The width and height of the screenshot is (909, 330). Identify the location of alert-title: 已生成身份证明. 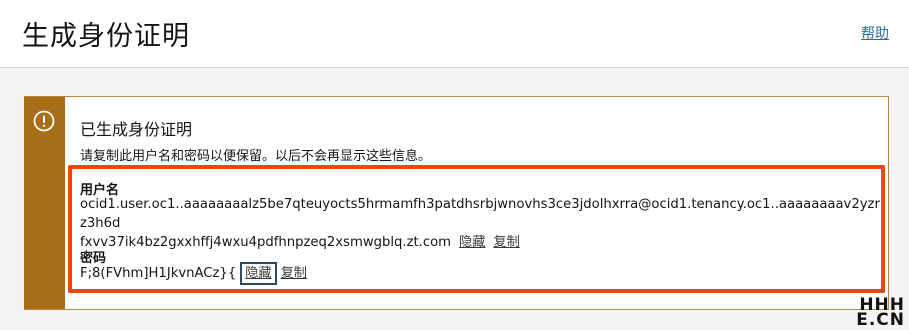
(136, 129).